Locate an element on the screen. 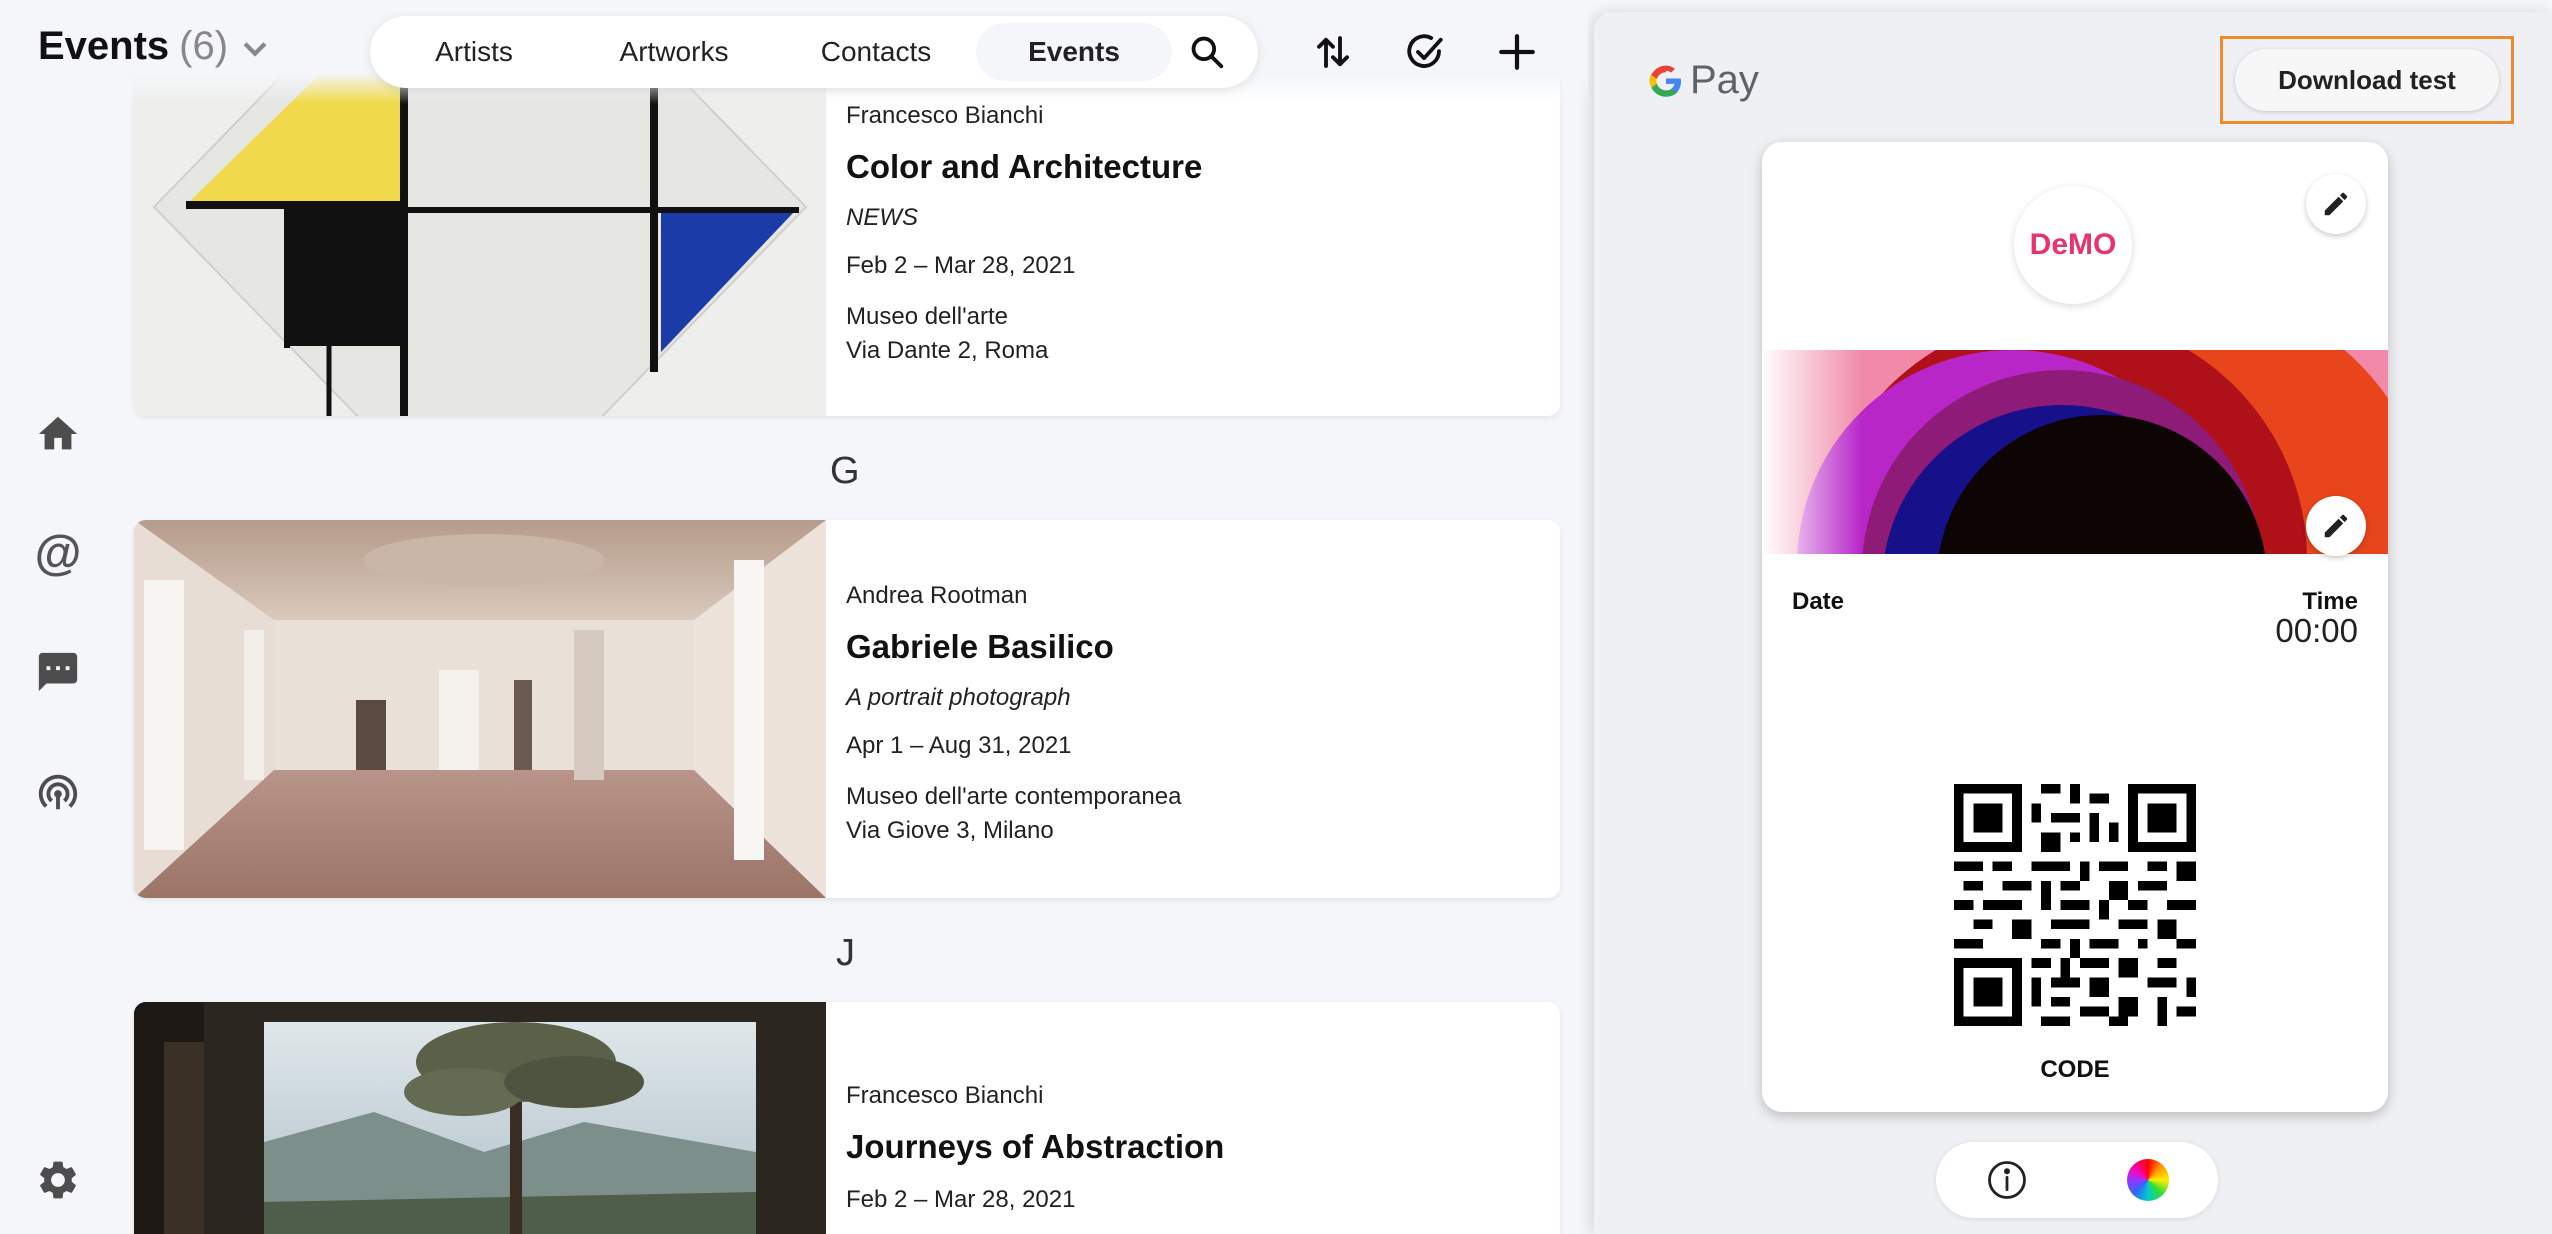 The width and height of the screenshot is (2552, 1234). event-title: Gabriele Basilico is located at coordinates (980, 646).